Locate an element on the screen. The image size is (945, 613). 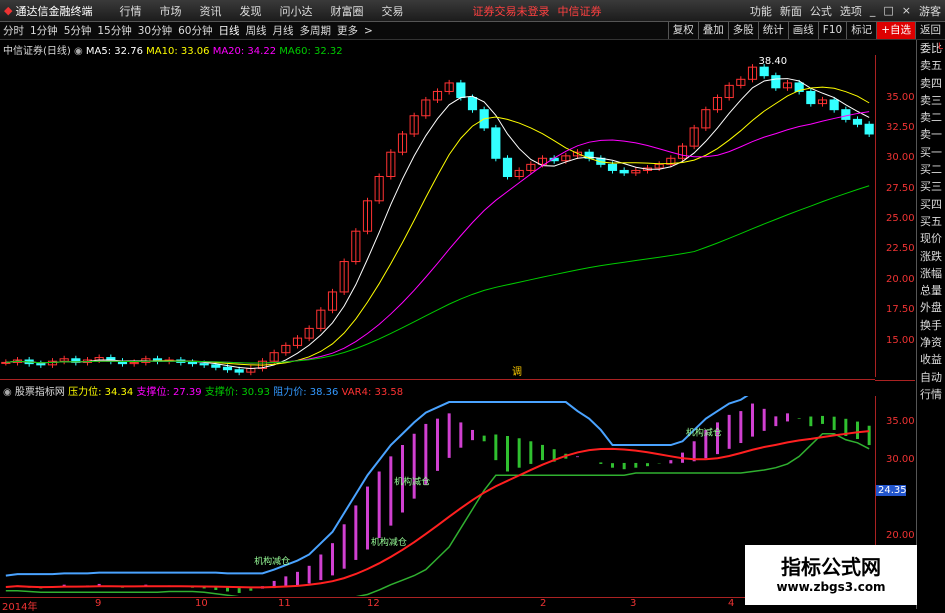
y-tick: 27.50 is located at coordinates (900, 188).